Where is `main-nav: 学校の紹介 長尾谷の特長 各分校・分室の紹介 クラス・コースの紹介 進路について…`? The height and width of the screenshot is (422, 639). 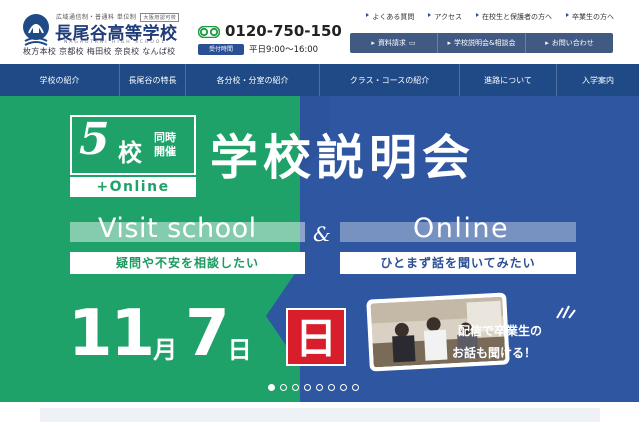 main-nav: 学校の紹介 長尾谷の特長 各分校・分室の紹介 クラス・コースの紹介 進路について… is located at coordinates (319, 80).